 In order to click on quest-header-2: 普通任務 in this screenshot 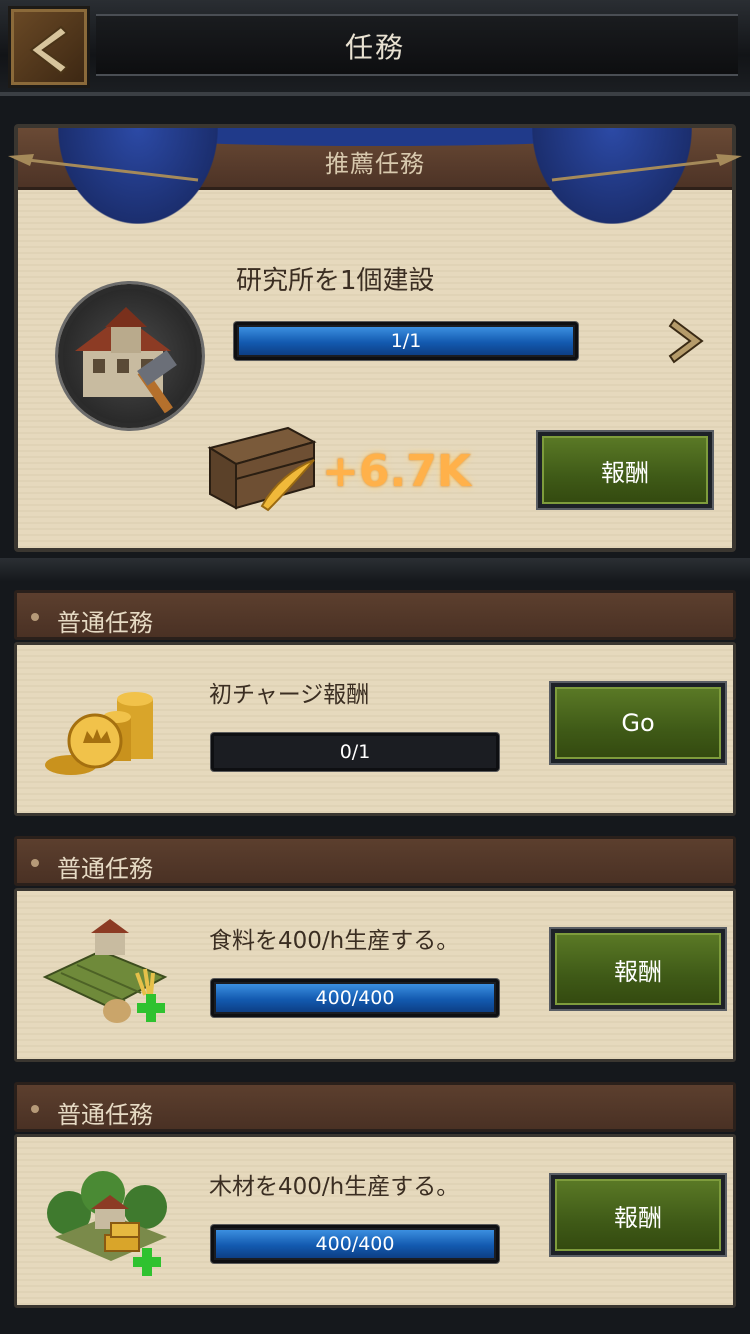, I will do `click(375, 861)`.